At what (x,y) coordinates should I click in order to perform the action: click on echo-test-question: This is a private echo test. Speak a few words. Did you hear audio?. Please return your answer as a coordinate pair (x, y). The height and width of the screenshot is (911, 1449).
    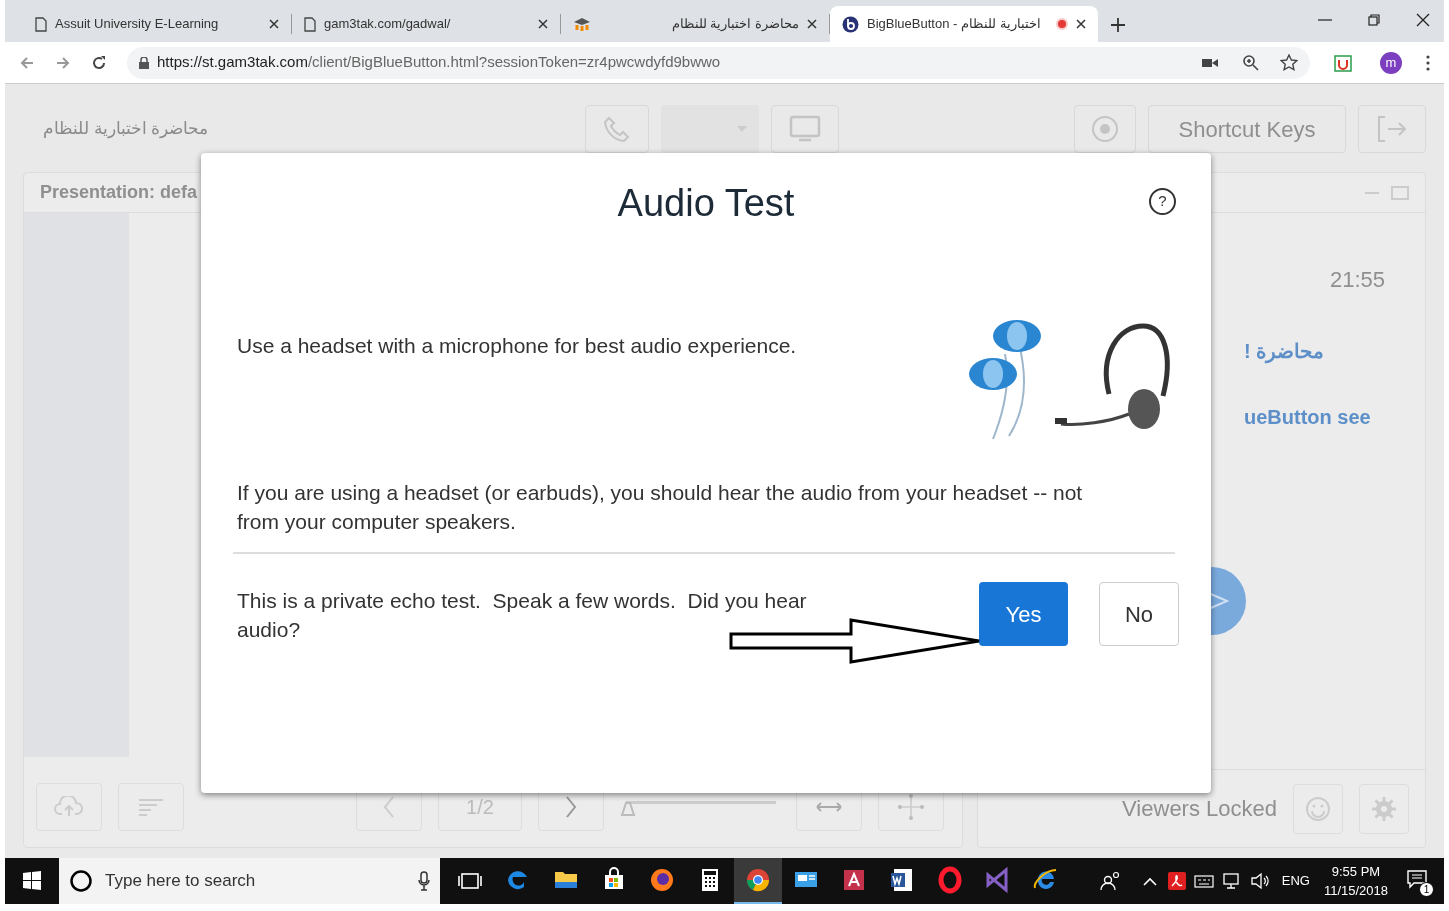
    Looking at the image, I should click on (522, 615).